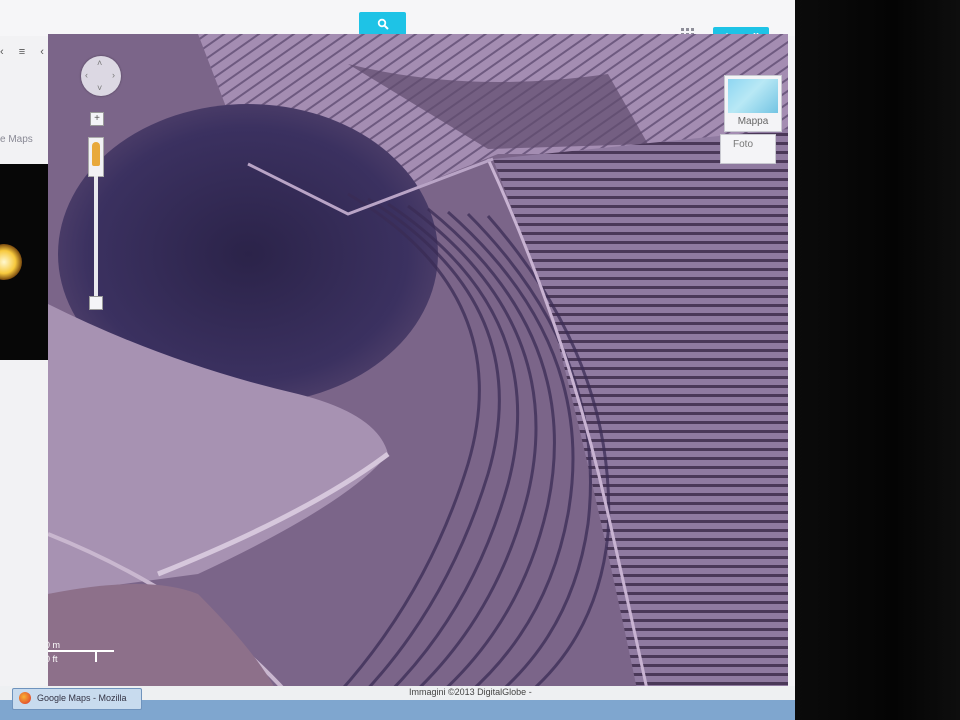 This screenshot has width=960, height=720. What do you see at coordinates (113, 75) in the screenshot?
I see `pan-right-icon: ›` at bounding box center [113, 75].